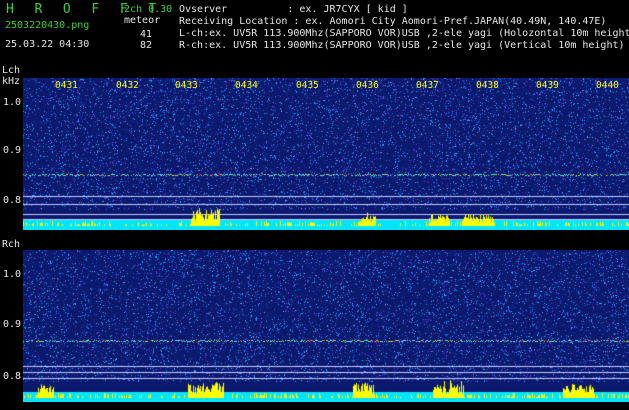 Image resolution: width=629 pixels, height=410 pixels. What do you see at coordinates (307, 85) in the screenshot?
I see `time-tick-0435: 0435` at bounding box center [307, 85].